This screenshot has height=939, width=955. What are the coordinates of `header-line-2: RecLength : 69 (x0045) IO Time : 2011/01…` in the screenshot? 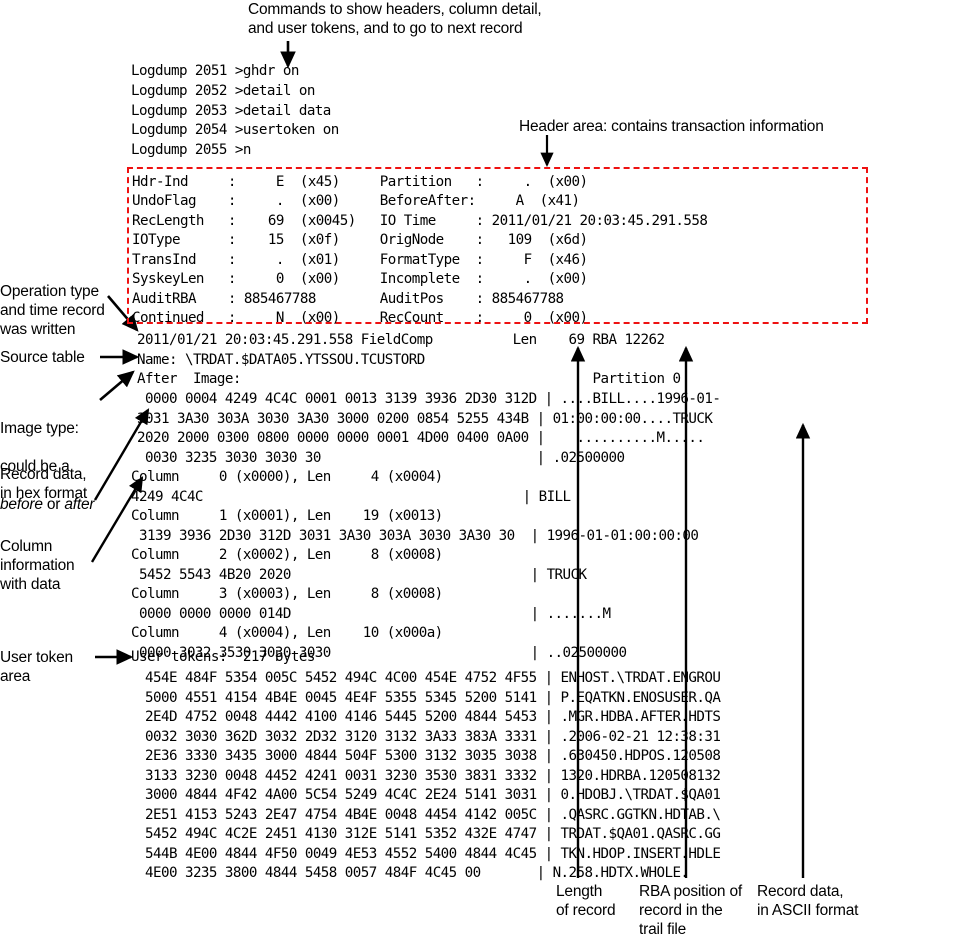 It's located at (420, 221).